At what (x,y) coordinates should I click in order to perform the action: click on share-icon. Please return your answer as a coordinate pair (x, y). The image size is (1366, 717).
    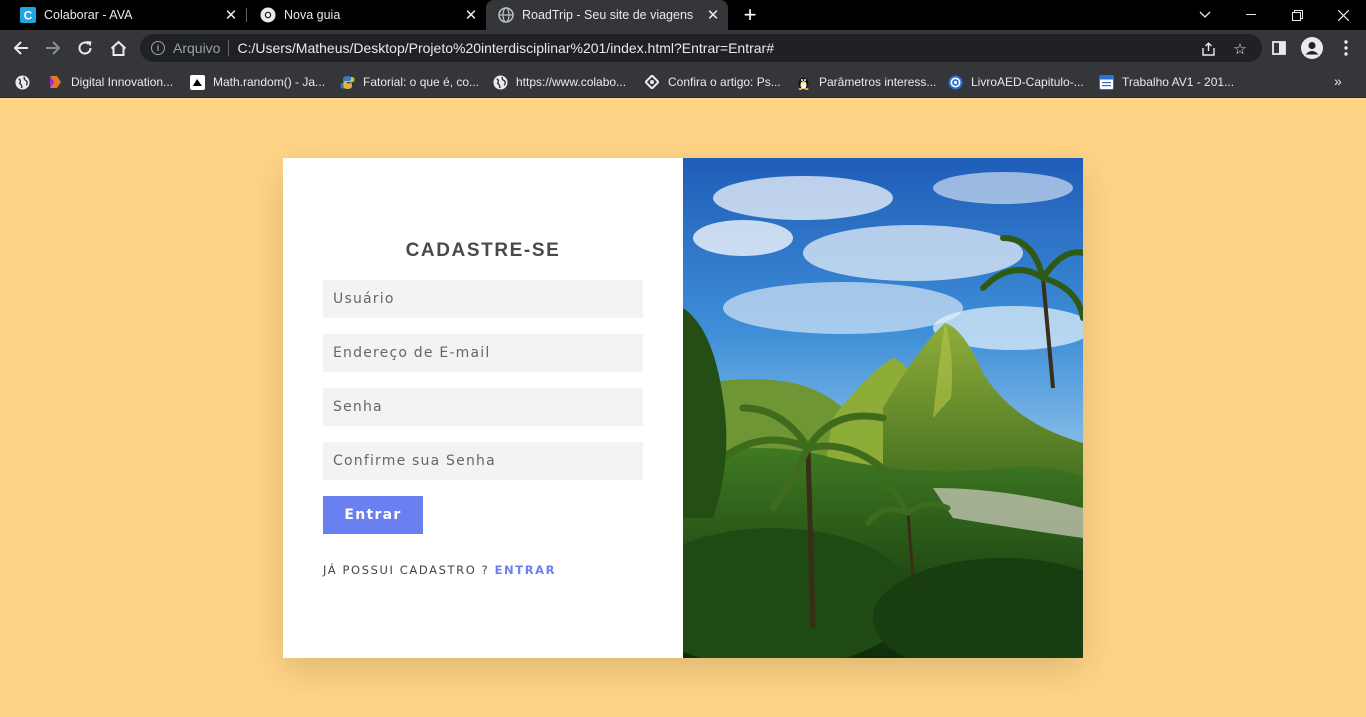
    Looking at the image, I should click on (1208, 49).